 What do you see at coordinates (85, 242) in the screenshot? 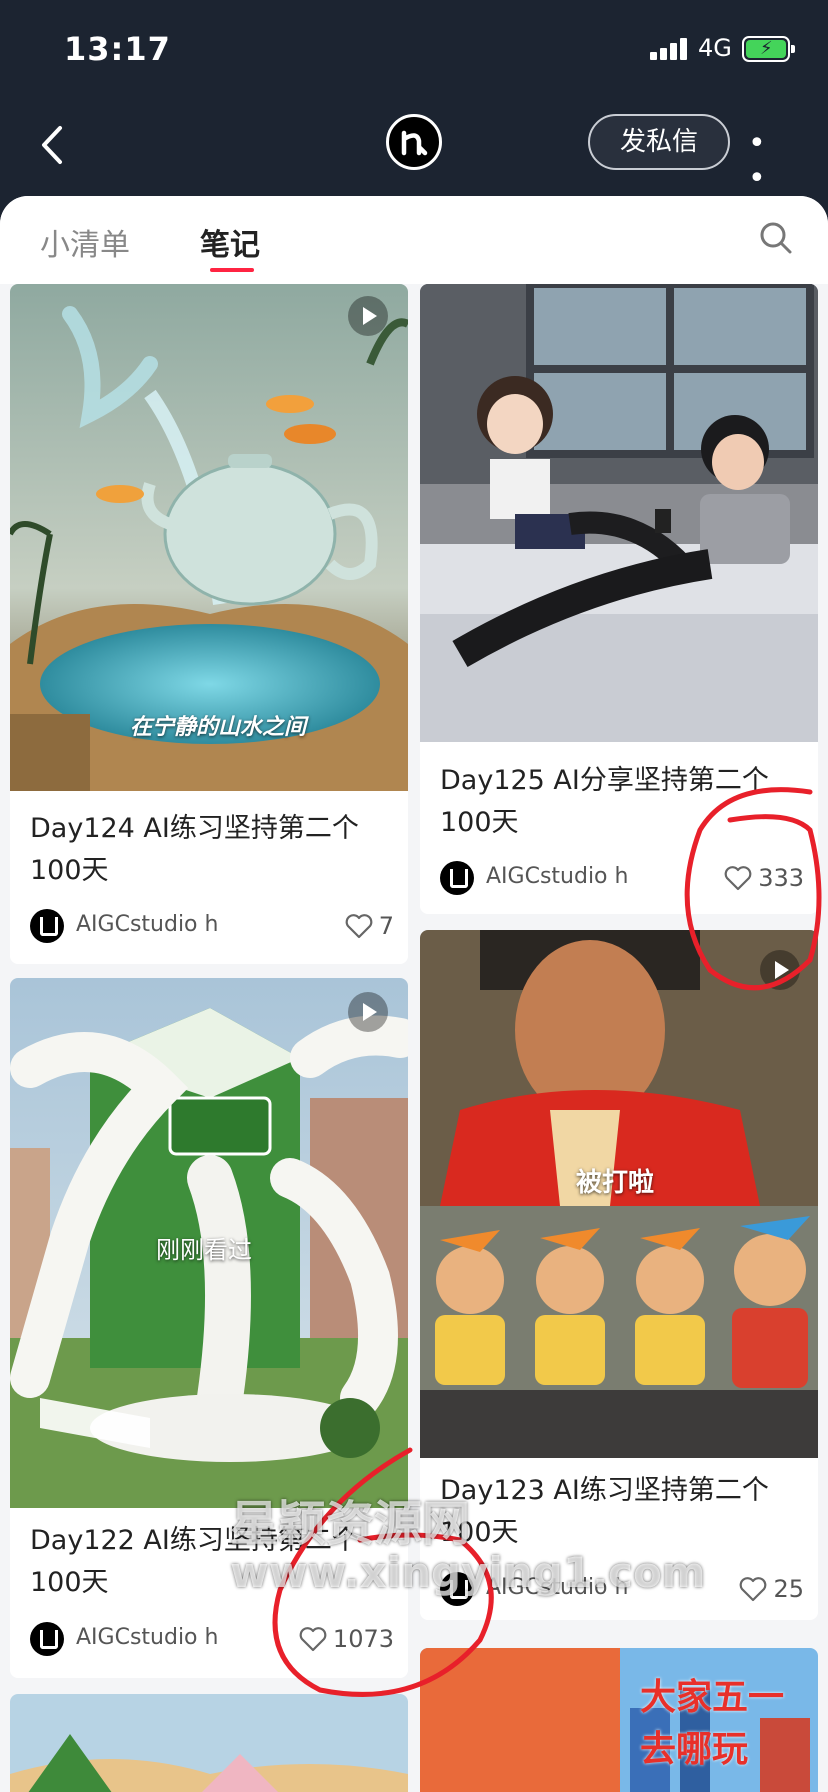
I see `tab-list: 小清单` at bounding box center [85, 242].